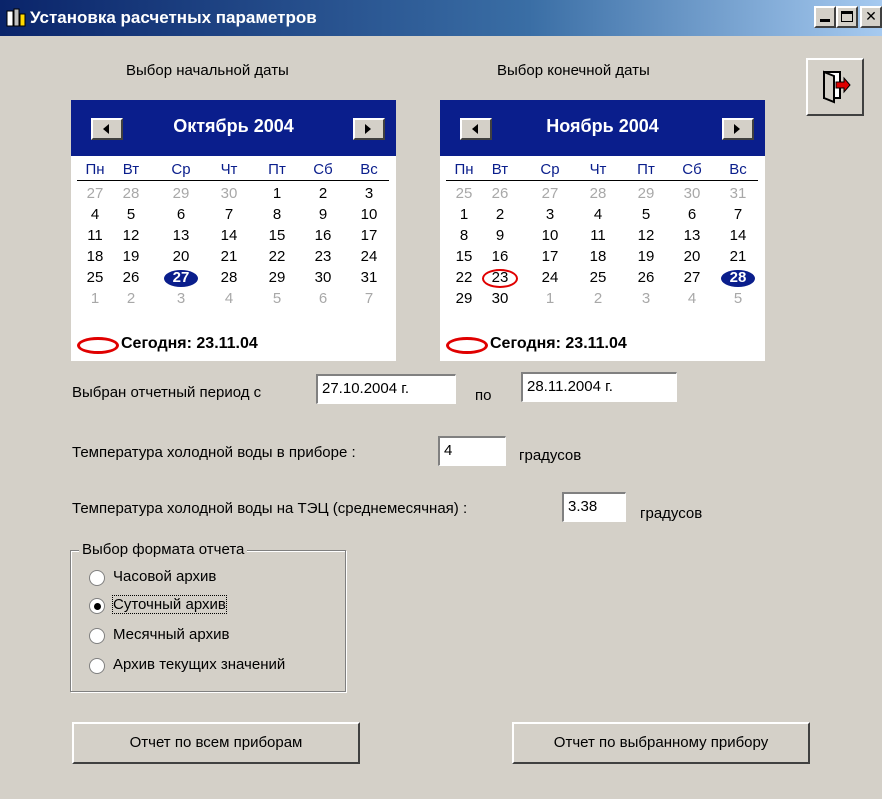  I want to click on period-to-field: 28.11.2004 г., so click(599, 387).